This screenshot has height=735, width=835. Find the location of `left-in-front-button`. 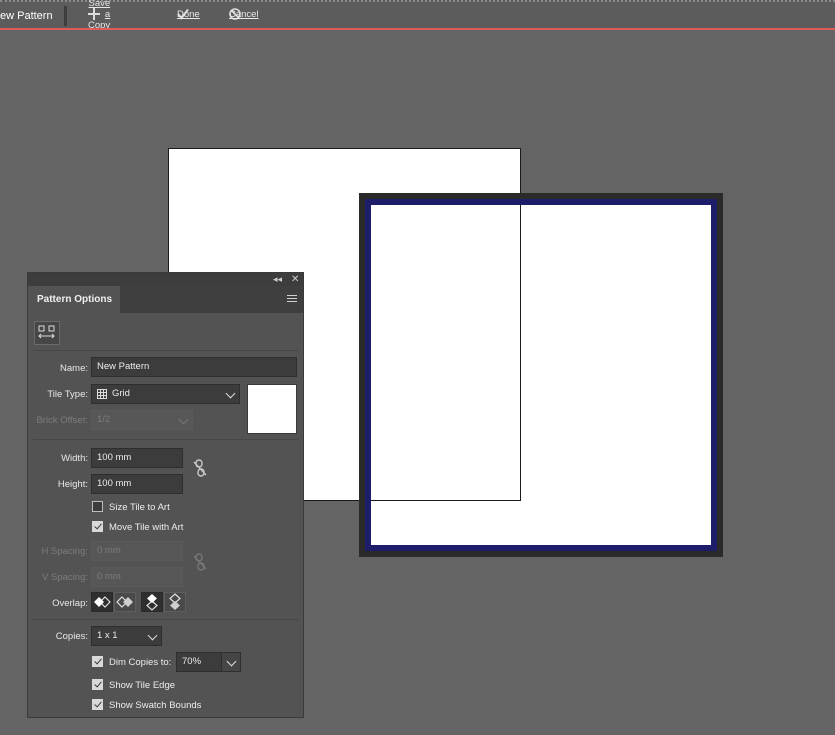

left-in-front-button is located at coordinates (102, 602).